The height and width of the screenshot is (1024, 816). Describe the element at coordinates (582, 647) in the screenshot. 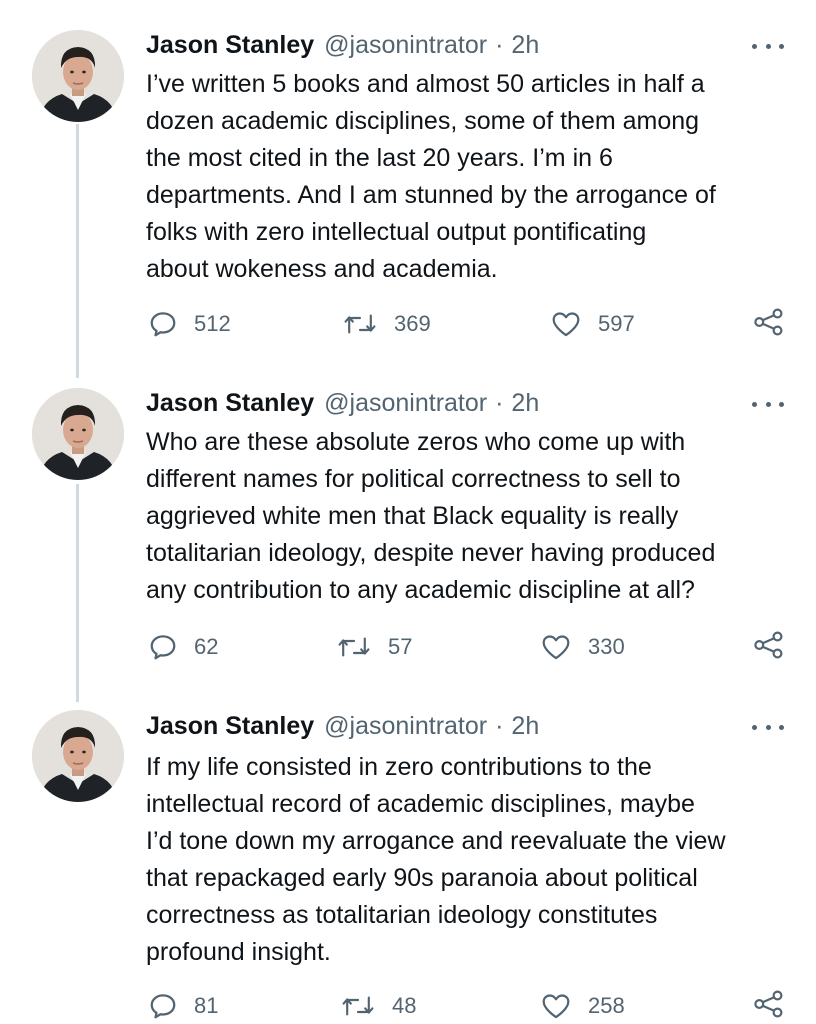

I see `like-button: 330` at that location.